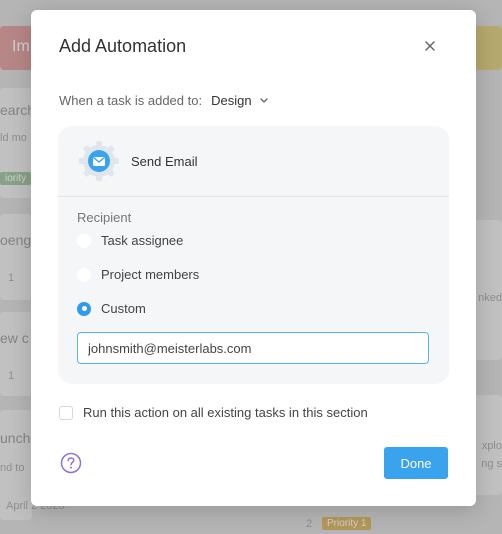 This screenshot has width=502, height=534. I want to click on radio-label: Task assignee, so click(142, 240).